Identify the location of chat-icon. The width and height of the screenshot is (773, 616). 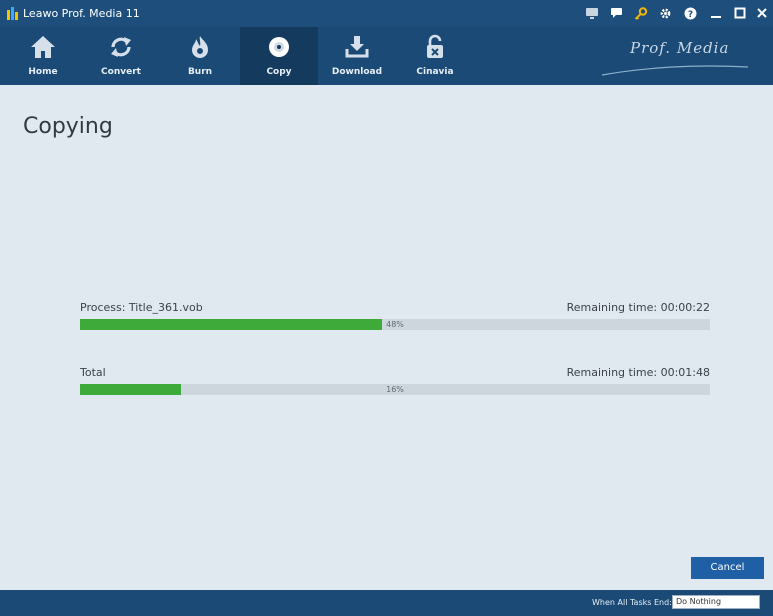
(616, 13).